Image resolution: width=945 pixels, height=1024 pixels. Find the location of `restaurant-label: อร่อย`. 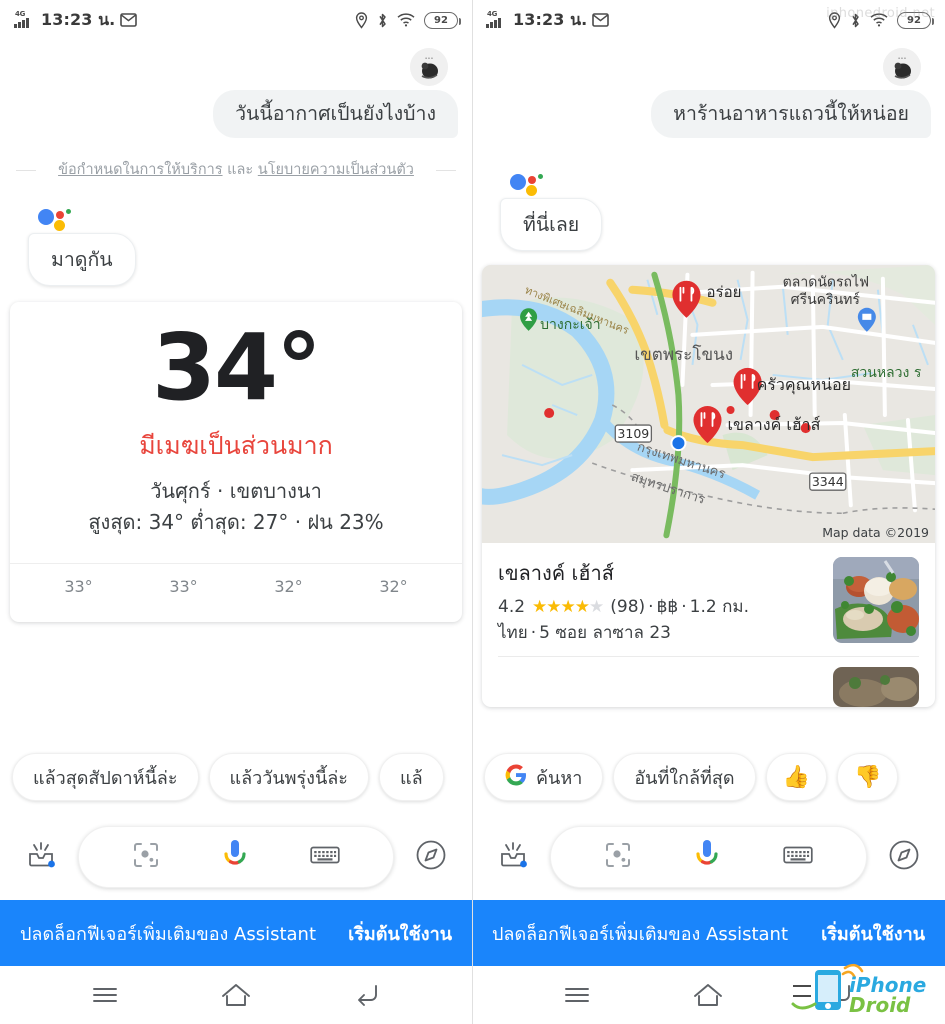

restaurant-label: อร่อย is located at coordinates (723, 292).